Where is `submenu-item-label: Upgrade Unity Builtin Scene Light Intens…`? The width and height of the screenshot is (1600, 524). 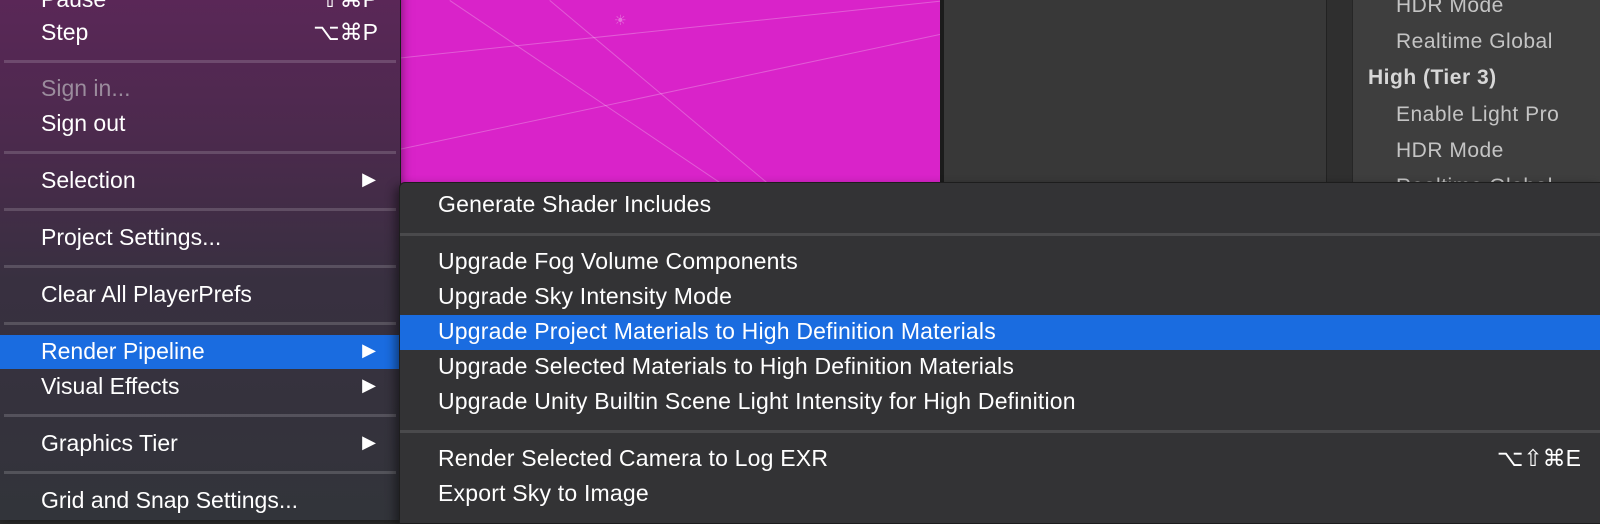
submenu-item-label: Upgrade Unity Builtin Scene Light Intens… is located at coordinates (757, 401).